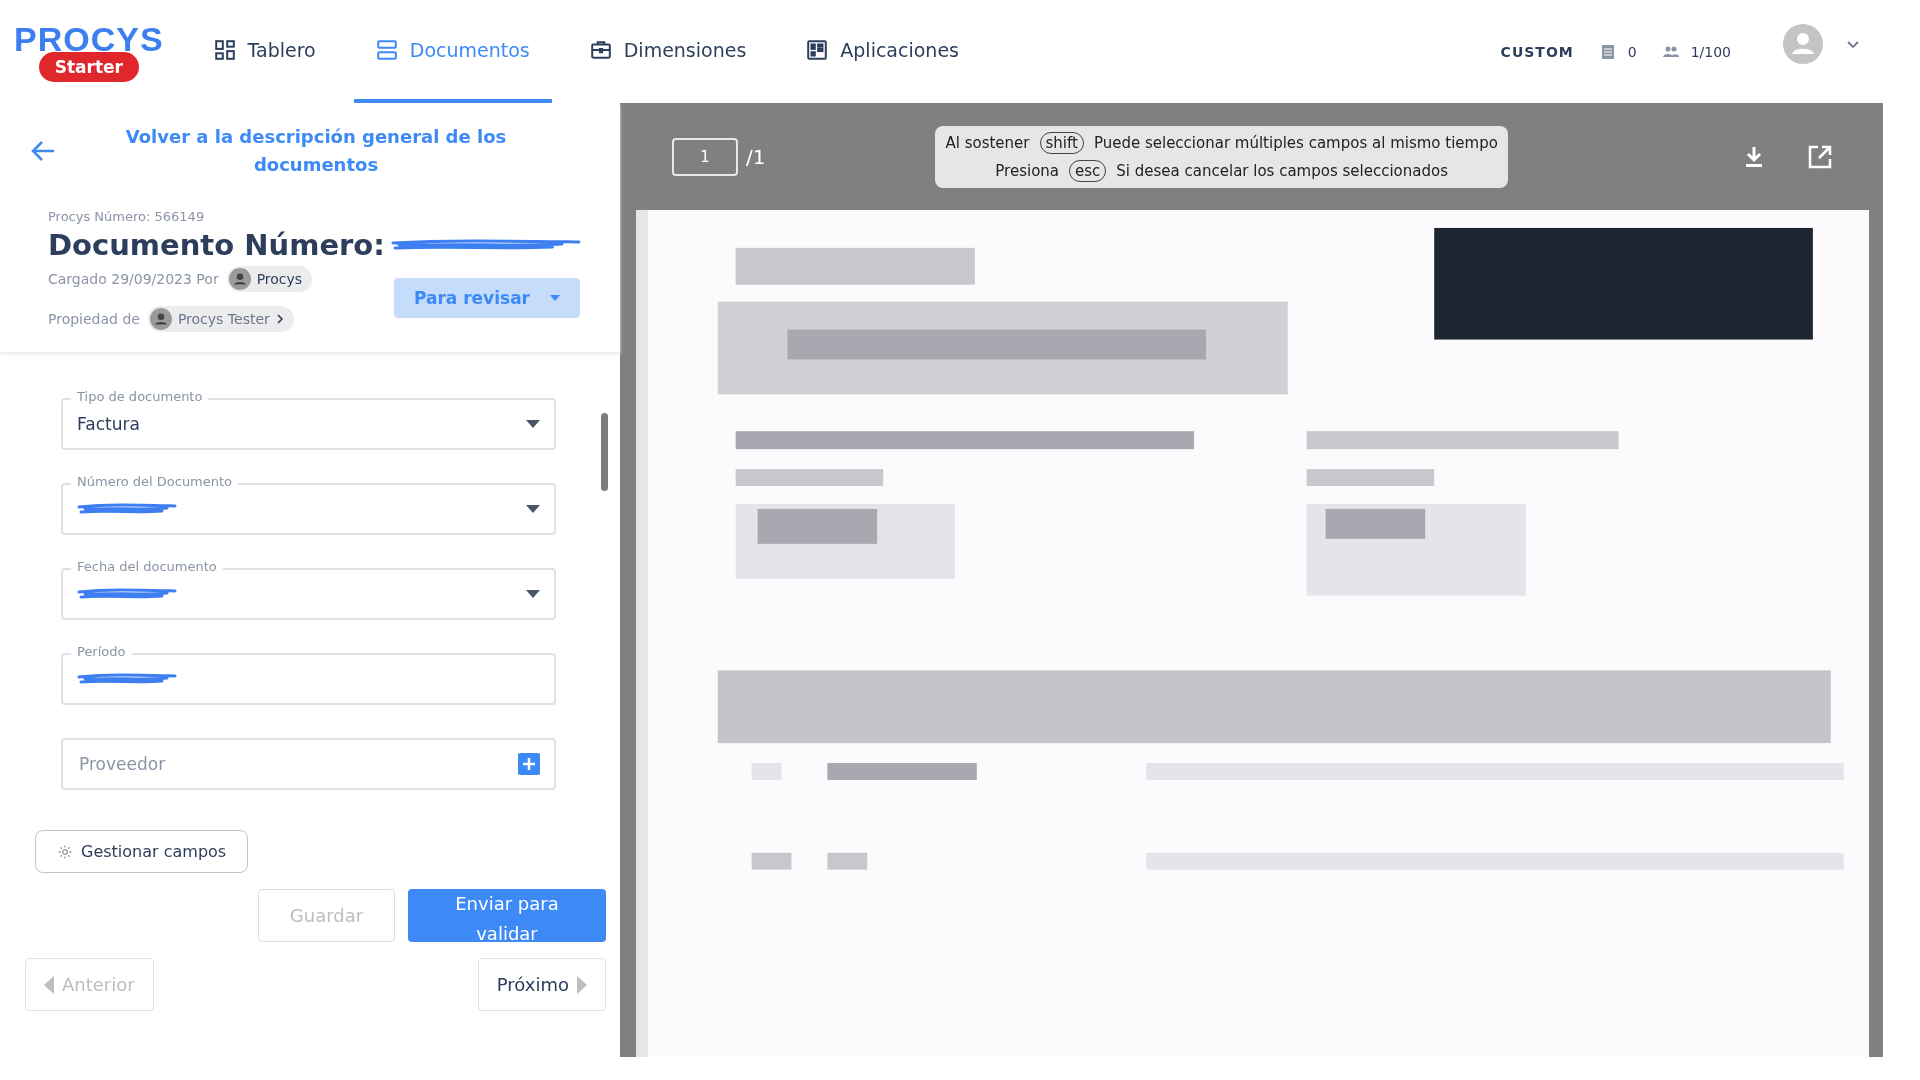 The height and width of the screenshot is (1080, 1920). I want to click on document-title: Documento Número:, so click(216, 245).